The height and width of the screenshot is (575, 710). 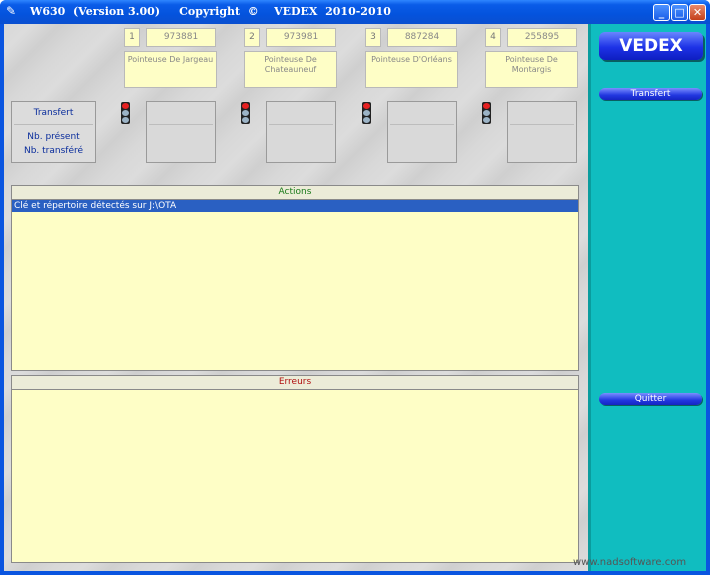 I want to click on maximize-button: □, so click(x=679, y=12).